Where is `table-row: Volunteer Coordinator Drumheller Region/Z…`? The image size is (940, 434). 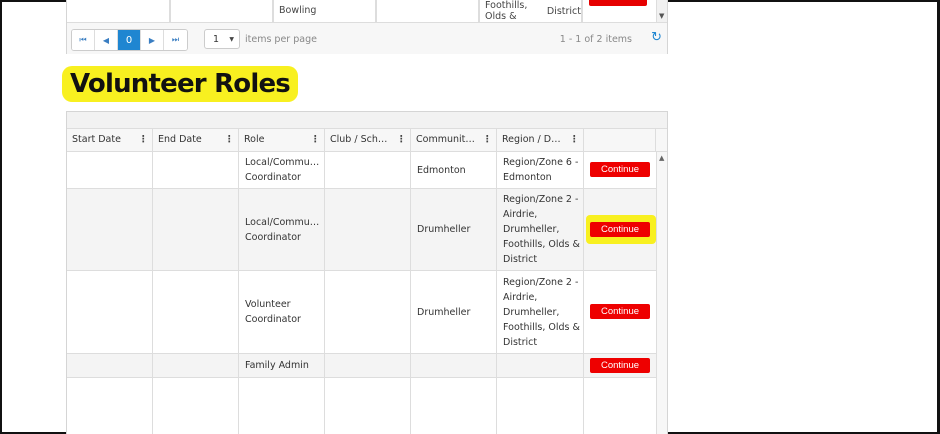 table-row: Volunteer Coordinator Drumheller Region/Z… is located at coordinates (361, 312).